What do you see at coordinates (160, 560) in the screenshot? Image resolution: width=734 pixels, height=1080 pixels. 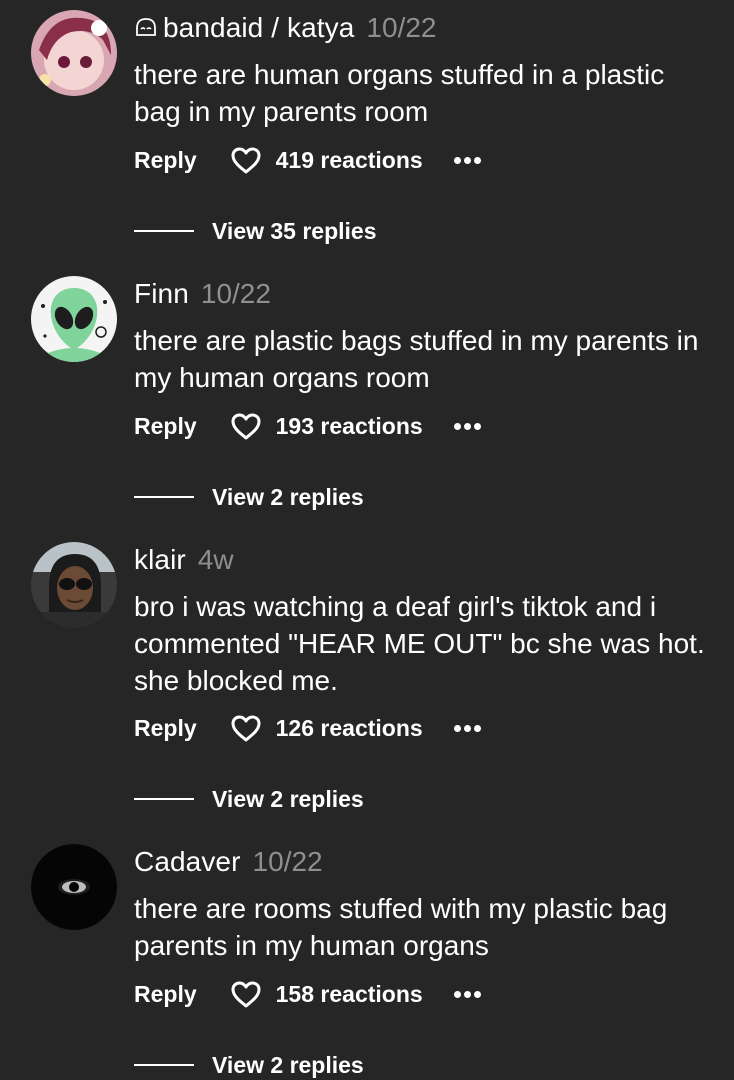 I see `username: klair` at bounding box center [160, 560].